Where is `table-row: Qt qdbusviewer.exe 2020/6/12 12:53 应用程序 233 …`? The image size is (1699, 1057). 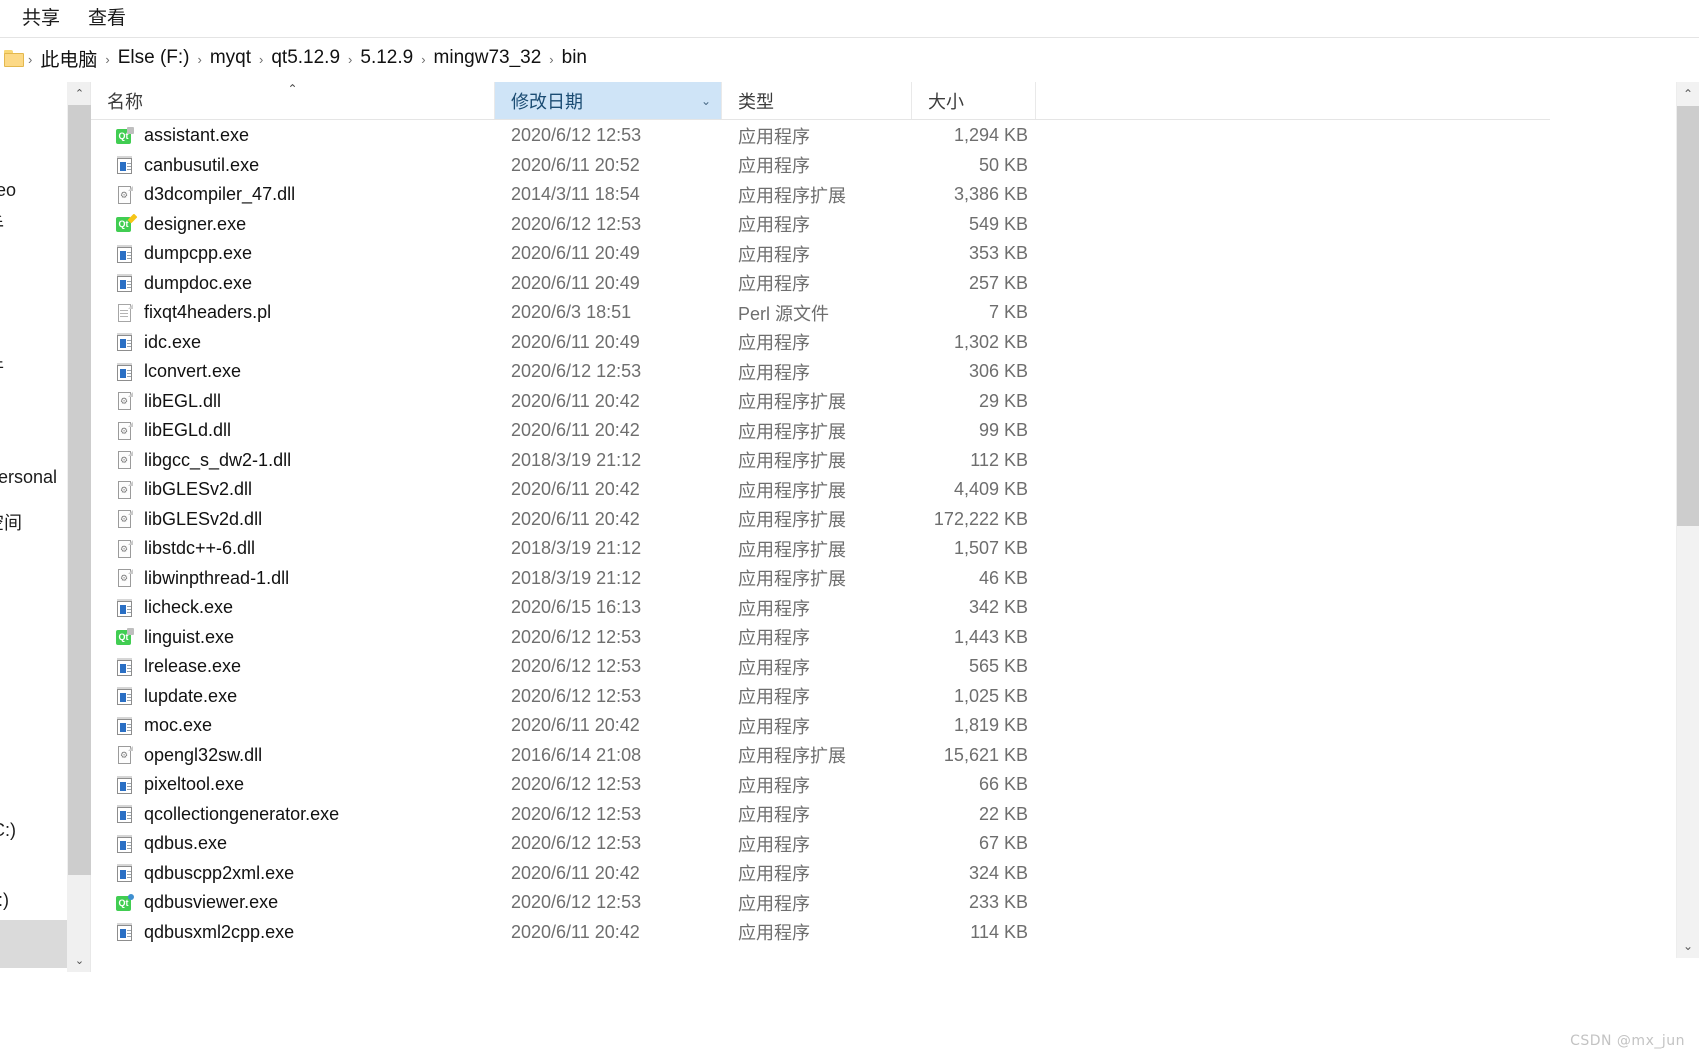
table-row: Qt qdbusviewer.exe 2020/6/12 12:53 应用程序 233 … is located at coordinates (820, 903).